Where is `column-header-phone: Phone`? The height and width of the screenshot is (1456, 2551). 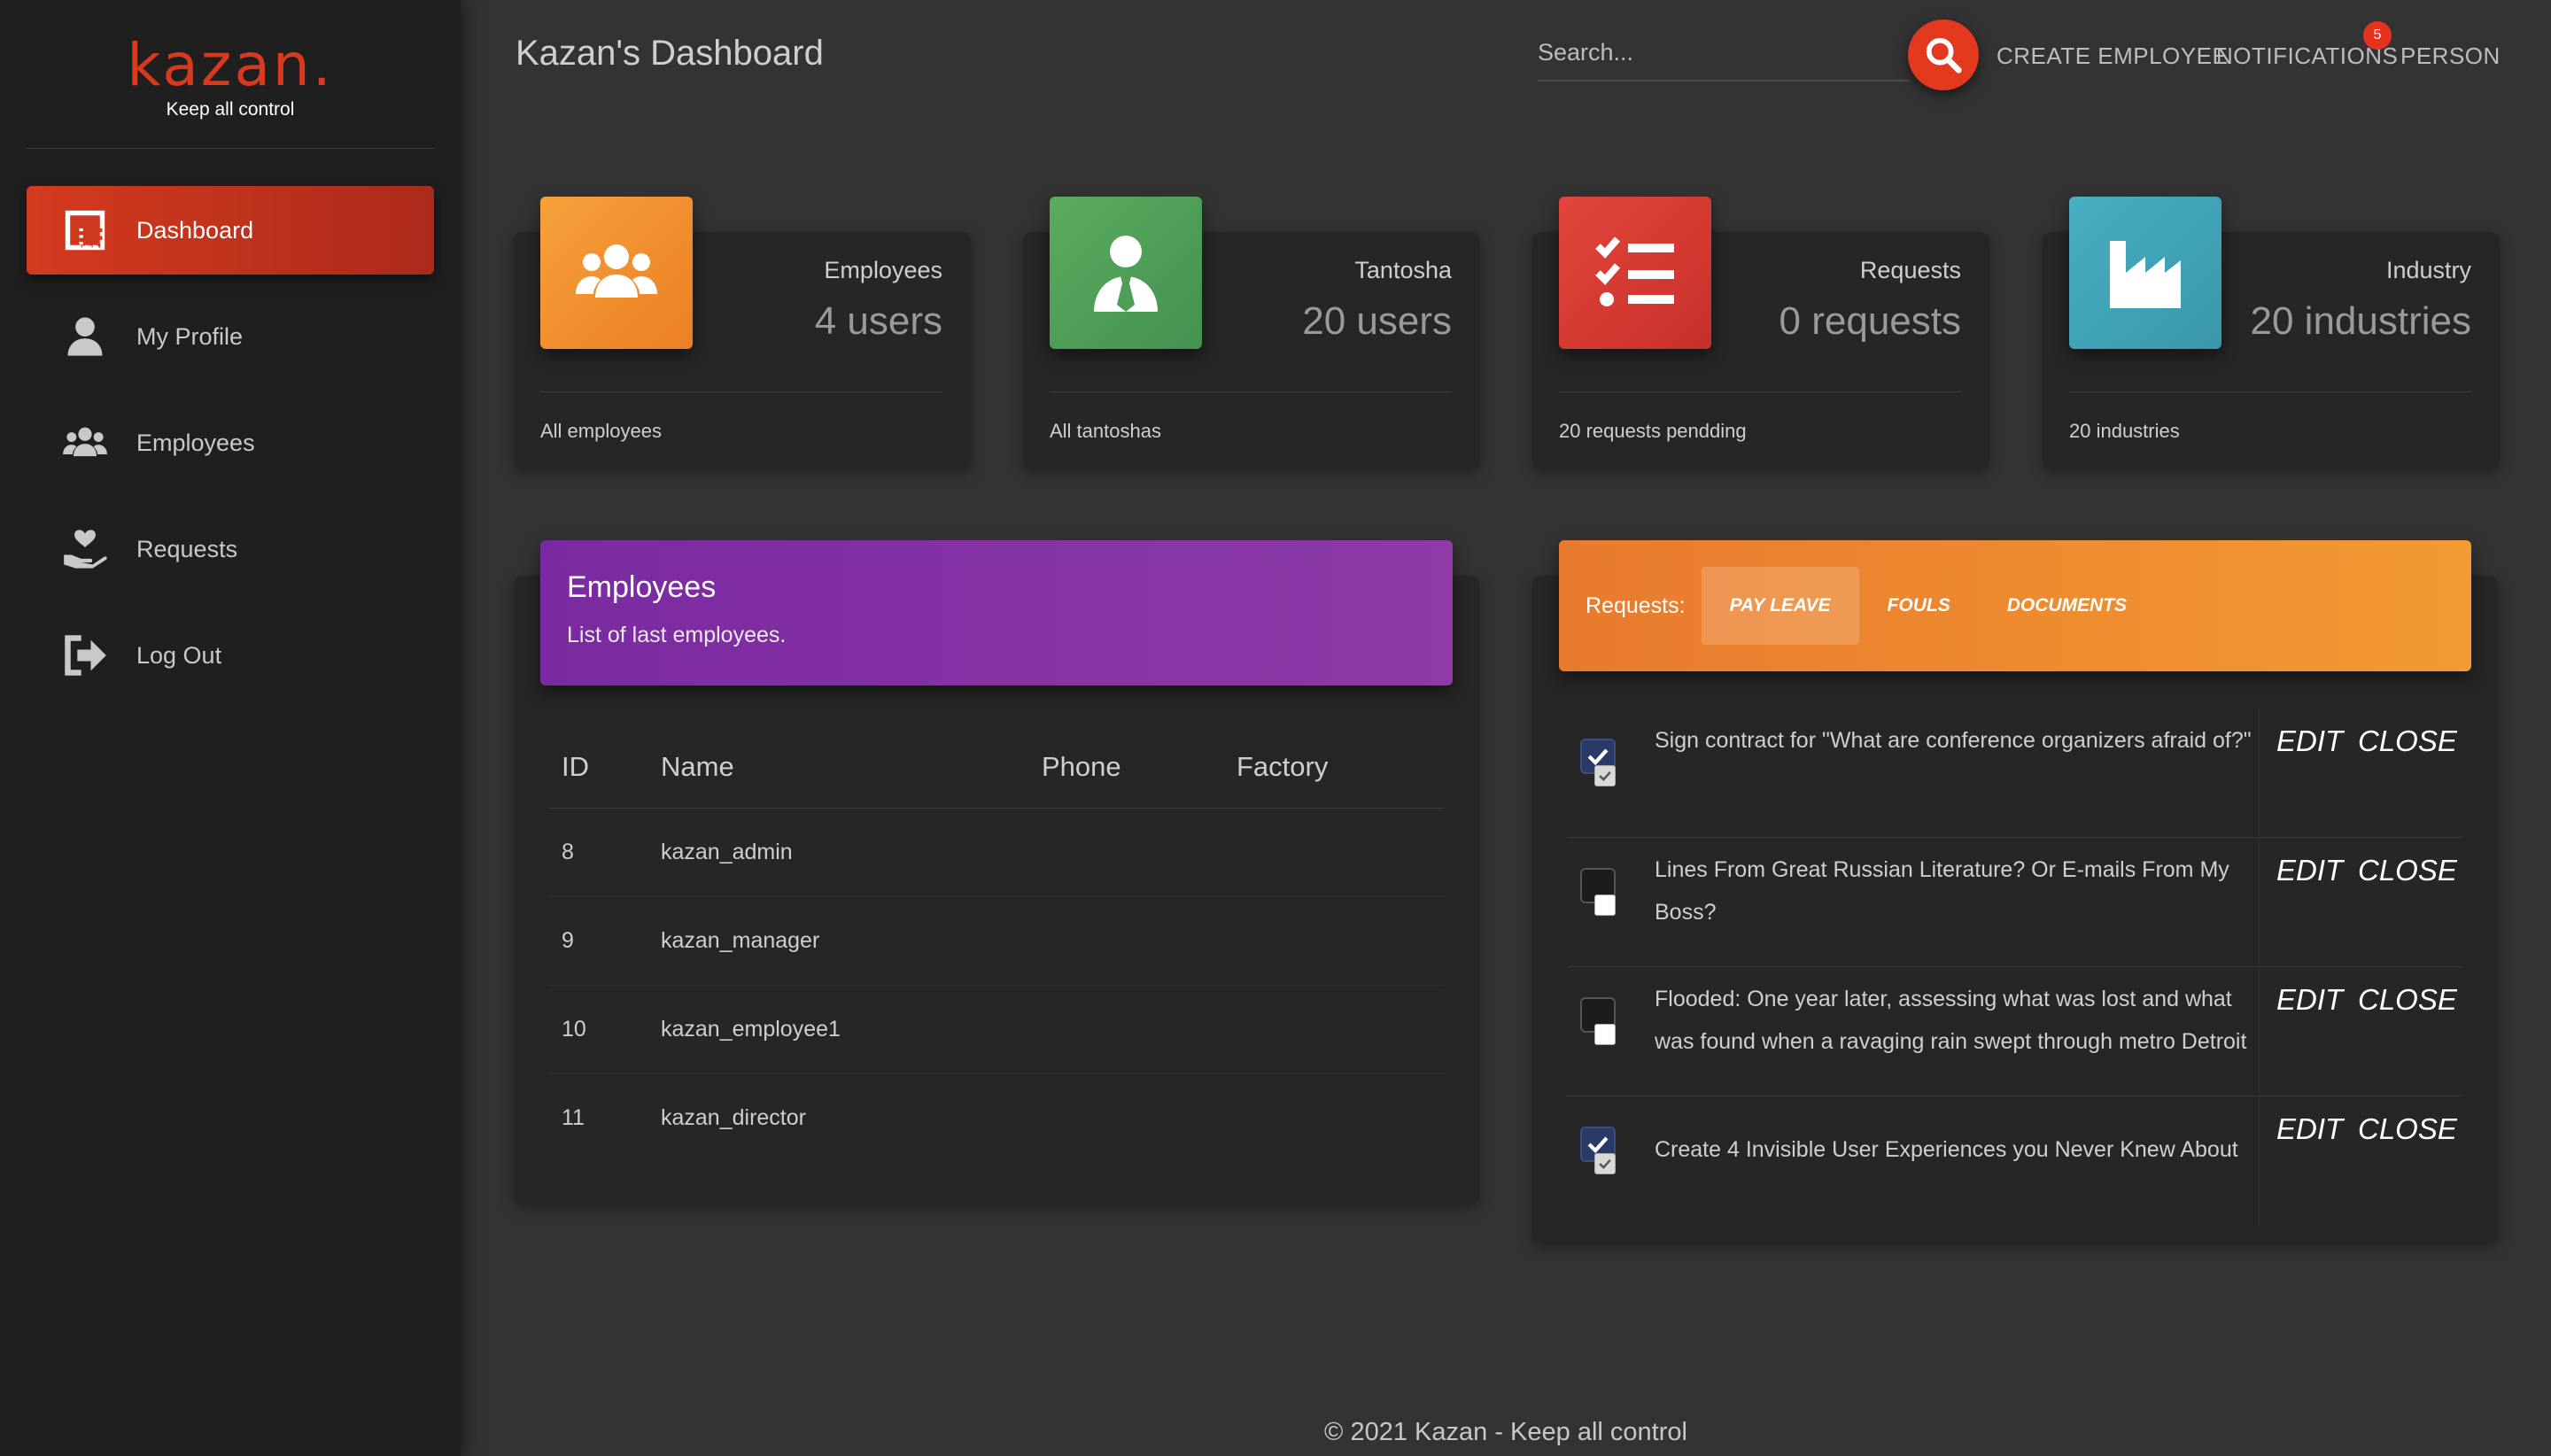 column-header-phone: Phone is located at coordinates (1126, 767).